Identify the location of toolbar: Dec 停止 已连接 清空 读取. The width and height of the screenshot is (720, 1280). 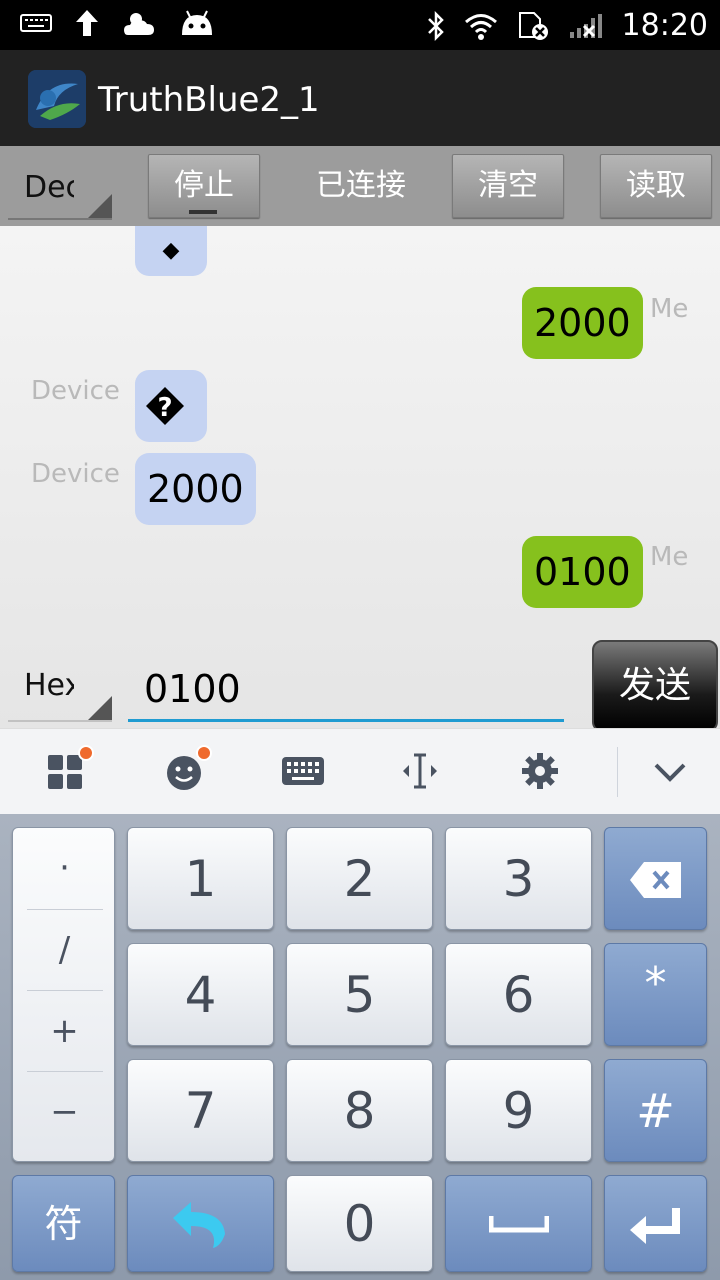
(360, 186).